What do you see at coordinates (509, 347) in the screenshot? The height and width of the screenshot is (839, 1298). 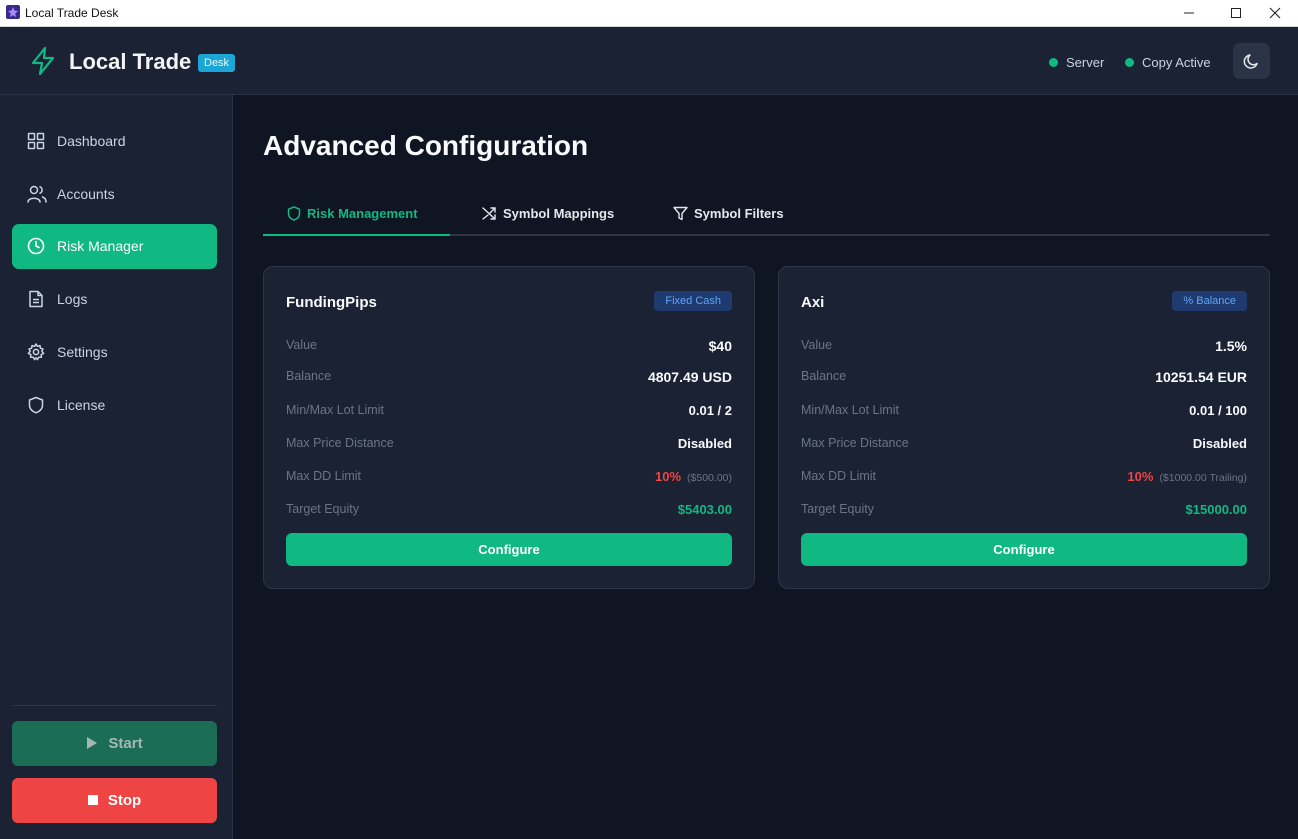 I see `value-row: Value $40` at bounding box center [509, 347].